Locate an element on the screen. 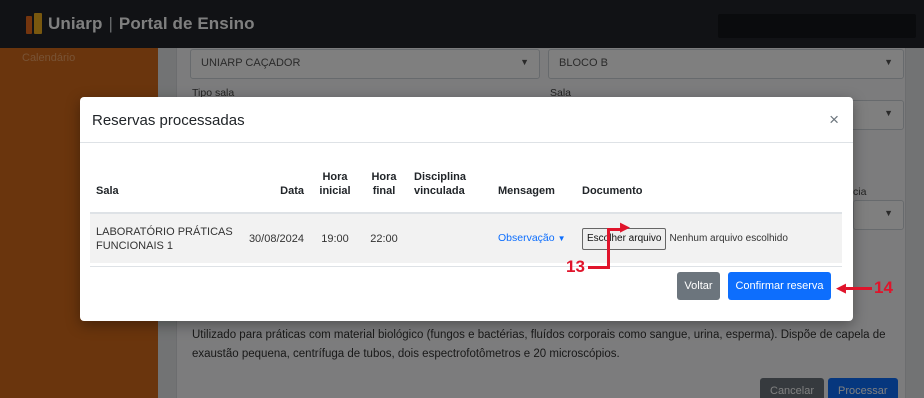  cell-documento: Escolher arquivo Nenhum arquivo escolhido is located at coordinates (709, 238).